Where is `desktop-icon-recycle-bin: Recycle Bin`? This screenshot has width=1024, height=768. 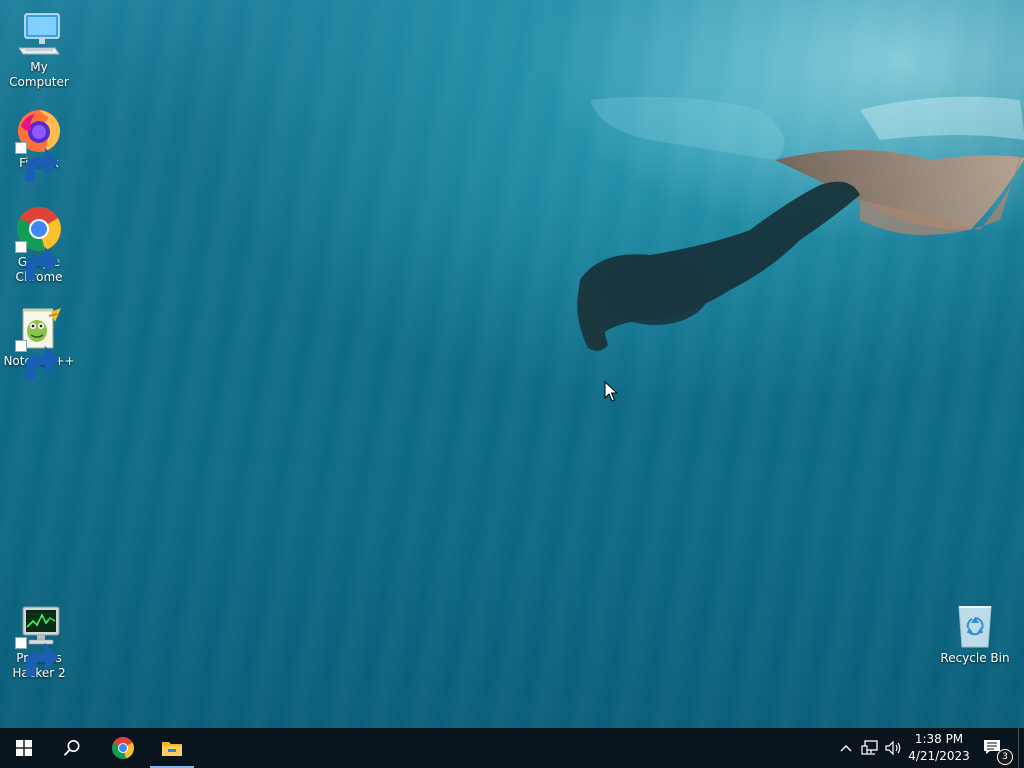 desktop-icon-recycle-bin: Recycle Bin is located at coordinates (975, 633).